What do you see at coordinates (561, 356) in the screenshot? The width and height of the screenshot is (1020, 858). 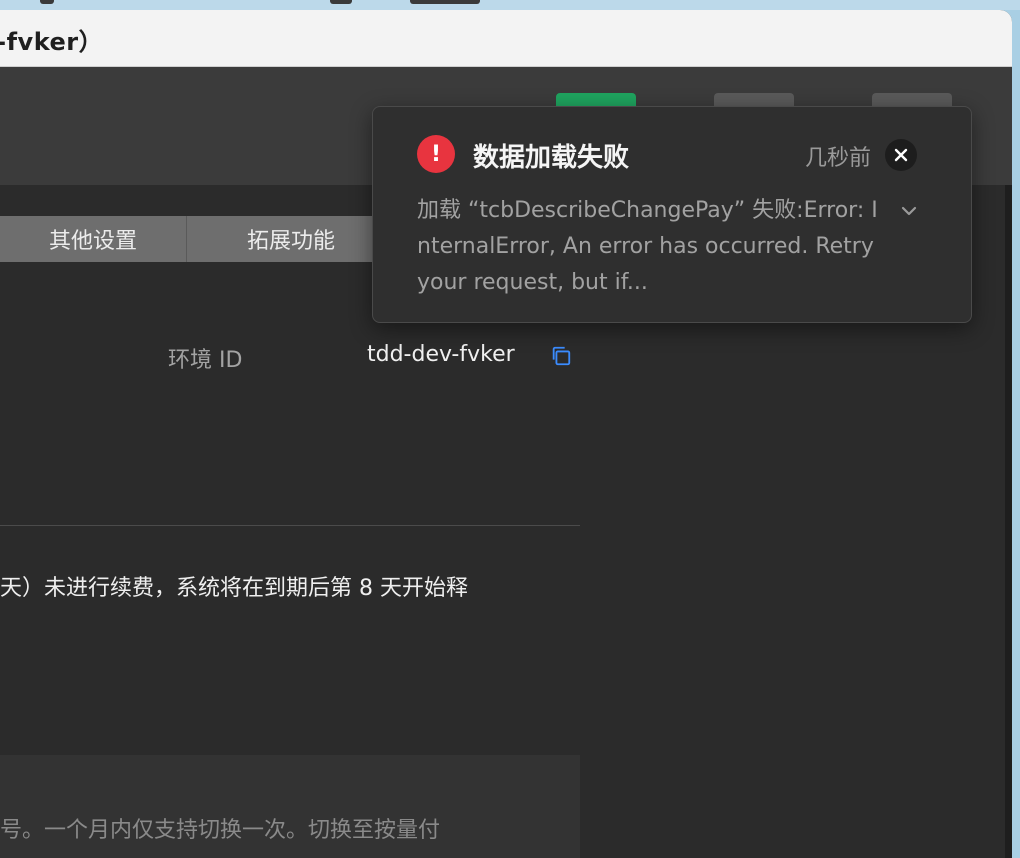 I see `copy-icon` at bounding box center [561, 356].